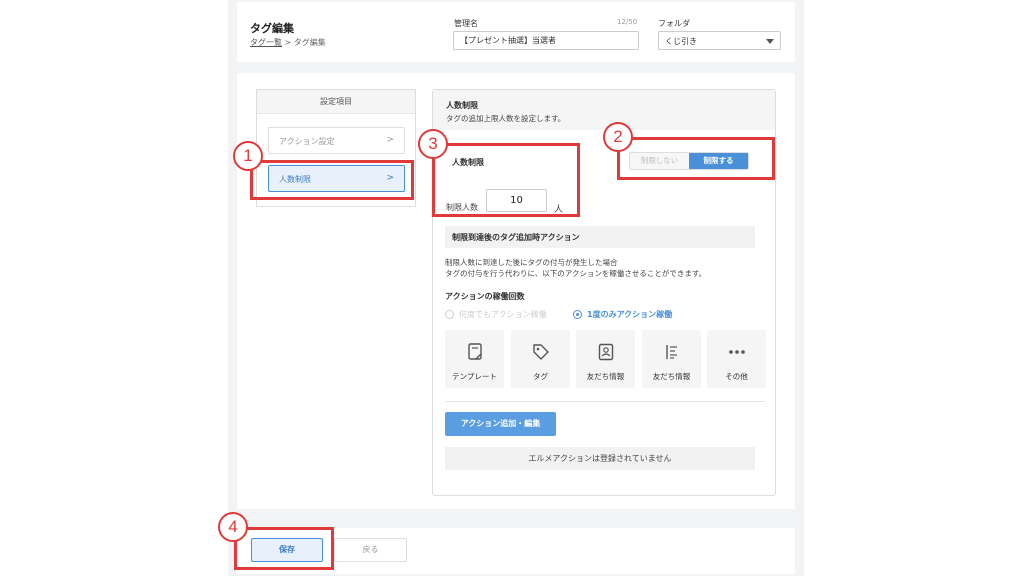 The height and width of the screenshot is (576, 1024). What do you see at coordinates (736, 352) in the screenshot?
I see `more-dots-icon` at bounding box center [736, 352].